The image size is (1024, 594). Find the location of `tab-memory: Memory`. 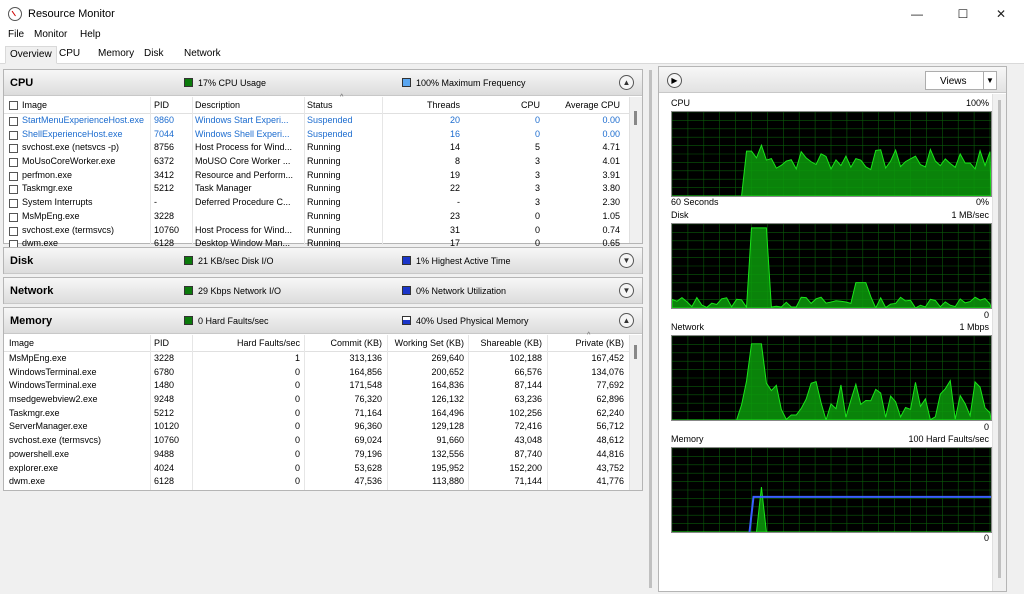

tab-memory: Memory is located at coordinates (116, 55).